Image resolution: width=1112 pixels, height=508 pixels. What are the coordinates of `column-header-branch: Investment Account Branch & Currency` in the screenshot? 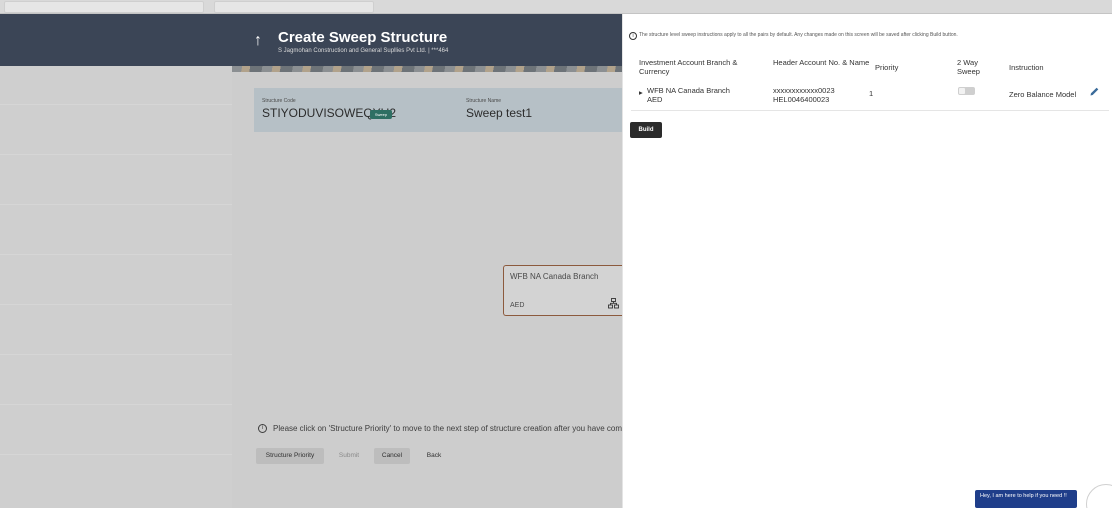 It's located at (688, 67).